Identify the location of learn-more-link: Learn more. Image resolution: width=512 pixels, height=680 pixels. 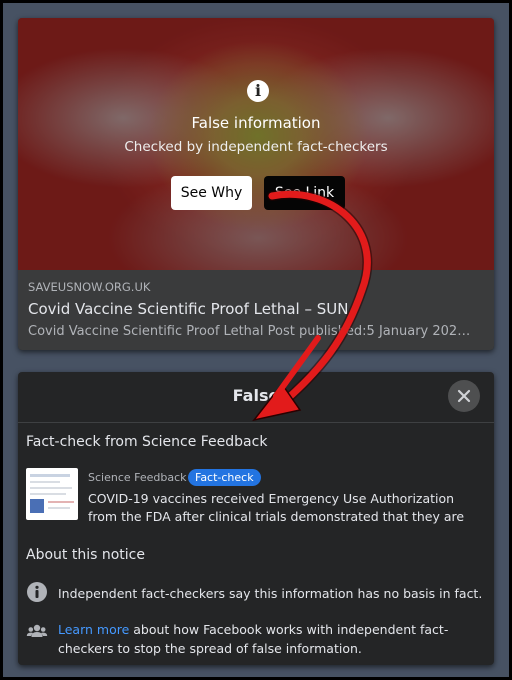
(93, 629).